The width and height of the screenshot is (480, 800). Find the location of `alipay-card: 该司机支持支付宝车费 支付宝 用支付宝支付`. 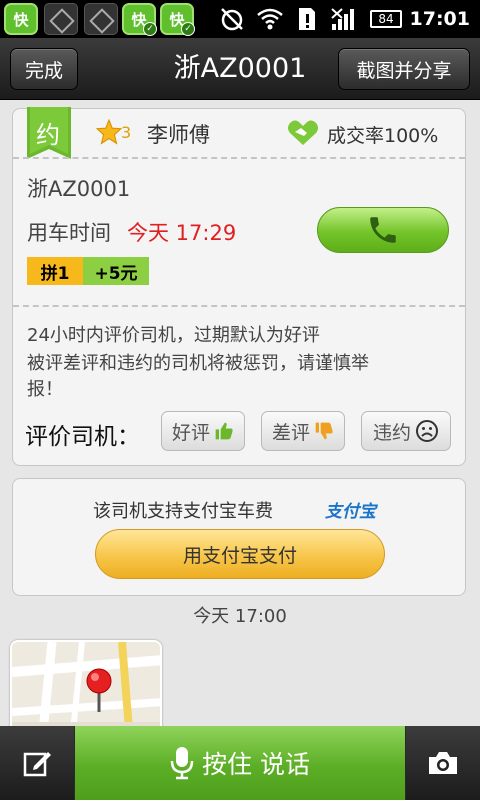

alipay-card: 该司机支持支付宝车费 支付宝 用支付宝支付 is located at coordinates (239, 537).